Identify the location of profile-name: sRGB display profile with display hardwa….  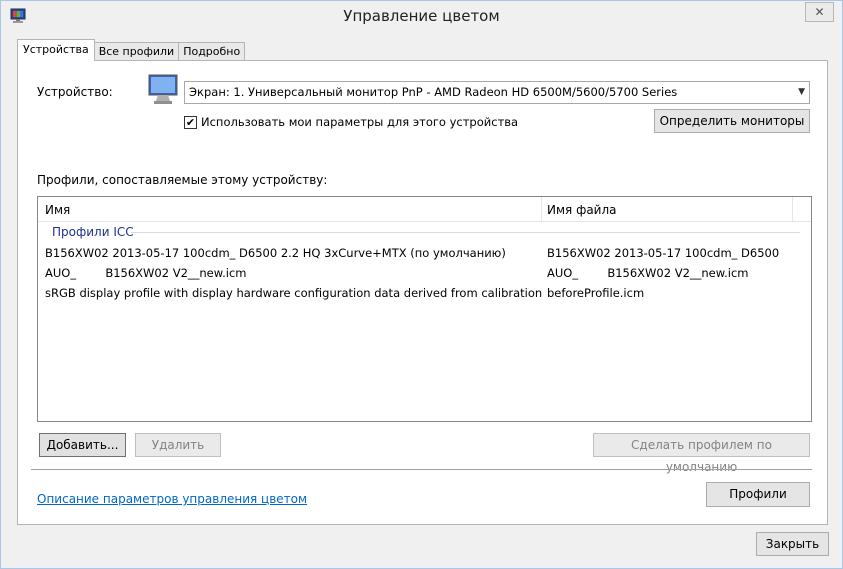
(294, 293).